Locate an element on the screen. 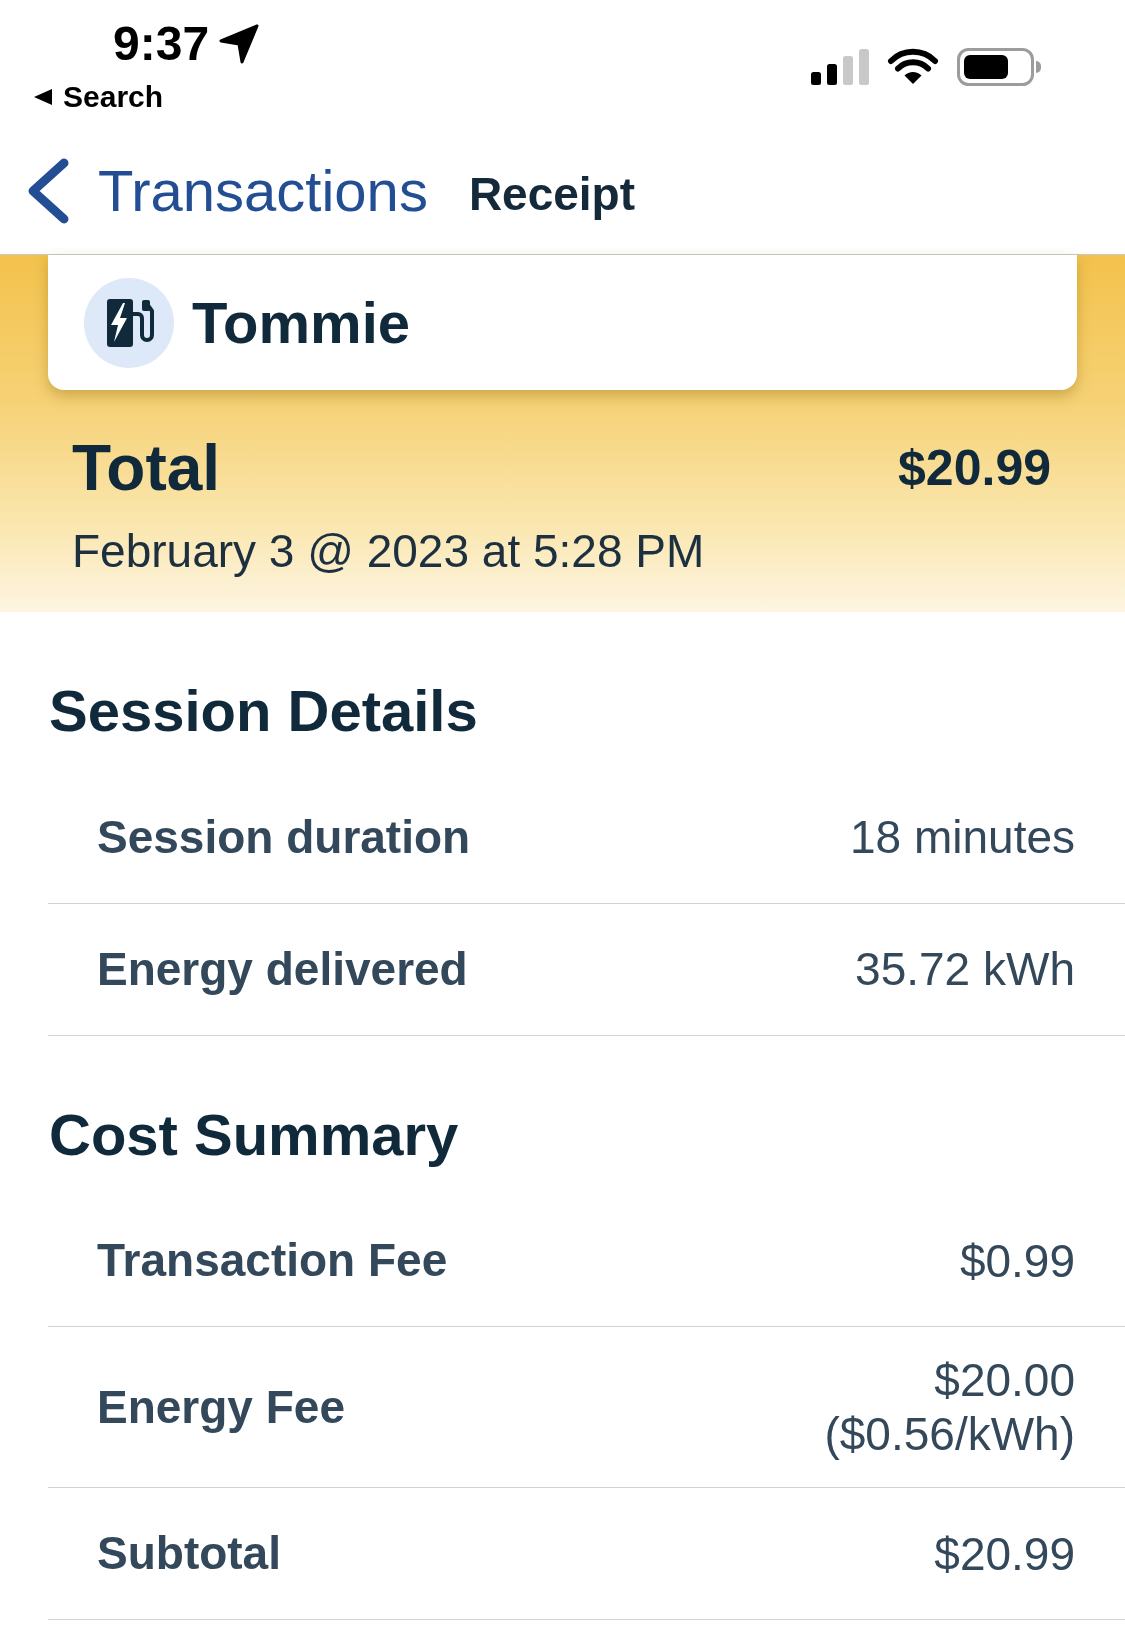 This screenshot has width=1125, height=1644. section-heading: Session Details is located at coordinates (264, 711).